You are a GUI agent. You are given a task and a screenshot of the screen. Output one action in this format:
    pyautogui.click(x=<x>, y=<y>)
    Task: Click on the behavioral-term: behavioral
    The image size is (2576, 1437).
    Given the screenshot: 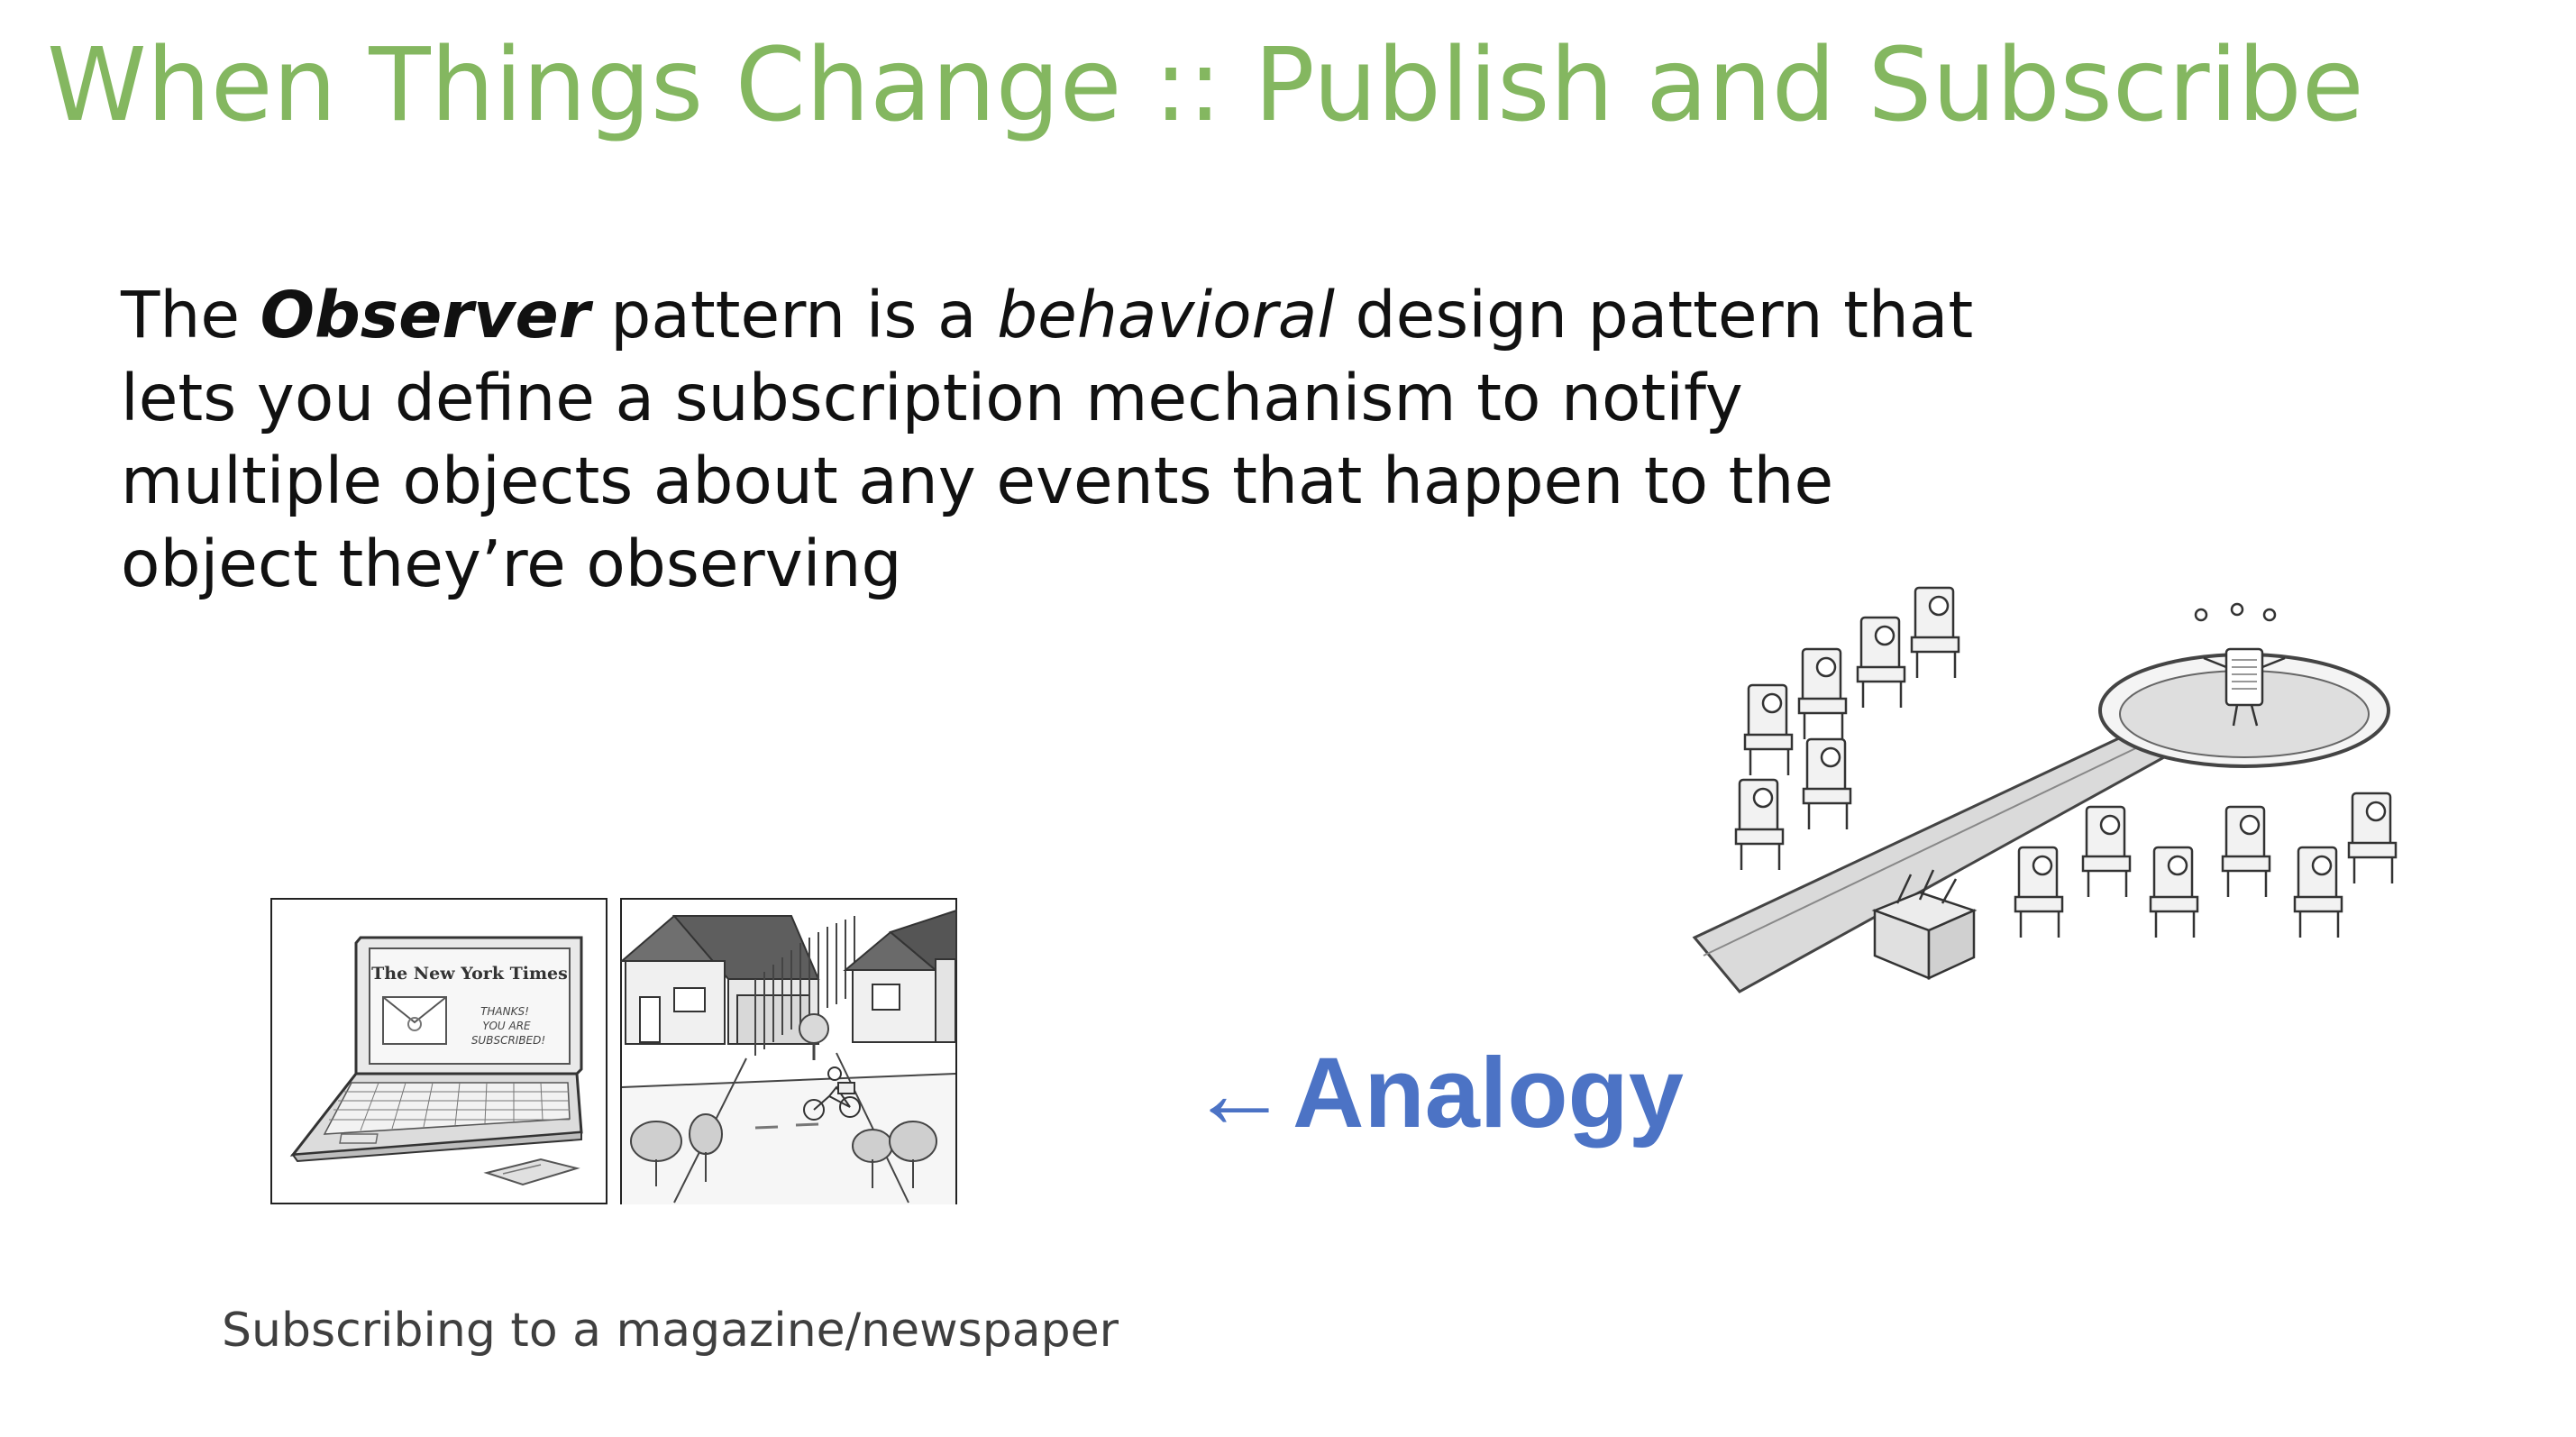 What is the action you would take?
    pyautogui.click(x=1166, y=315)
    